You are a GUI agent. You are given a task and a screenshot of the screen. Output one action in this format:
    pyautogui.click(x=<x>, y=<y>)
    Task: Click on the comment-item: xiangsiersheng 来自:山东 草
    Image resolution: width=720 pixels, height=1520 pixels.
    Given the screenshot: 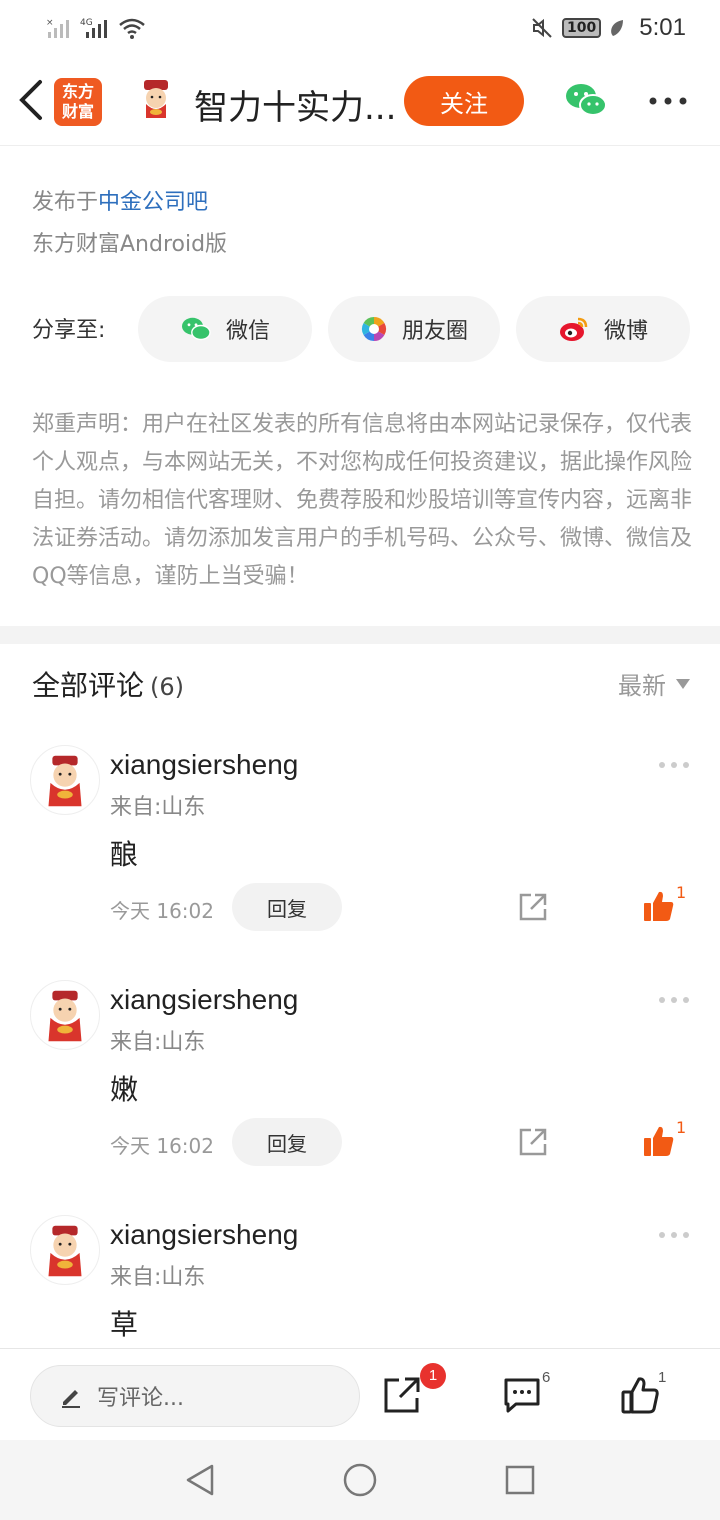 What is the action you would take?
    pyautogui.click(x=360, y=1281)
    